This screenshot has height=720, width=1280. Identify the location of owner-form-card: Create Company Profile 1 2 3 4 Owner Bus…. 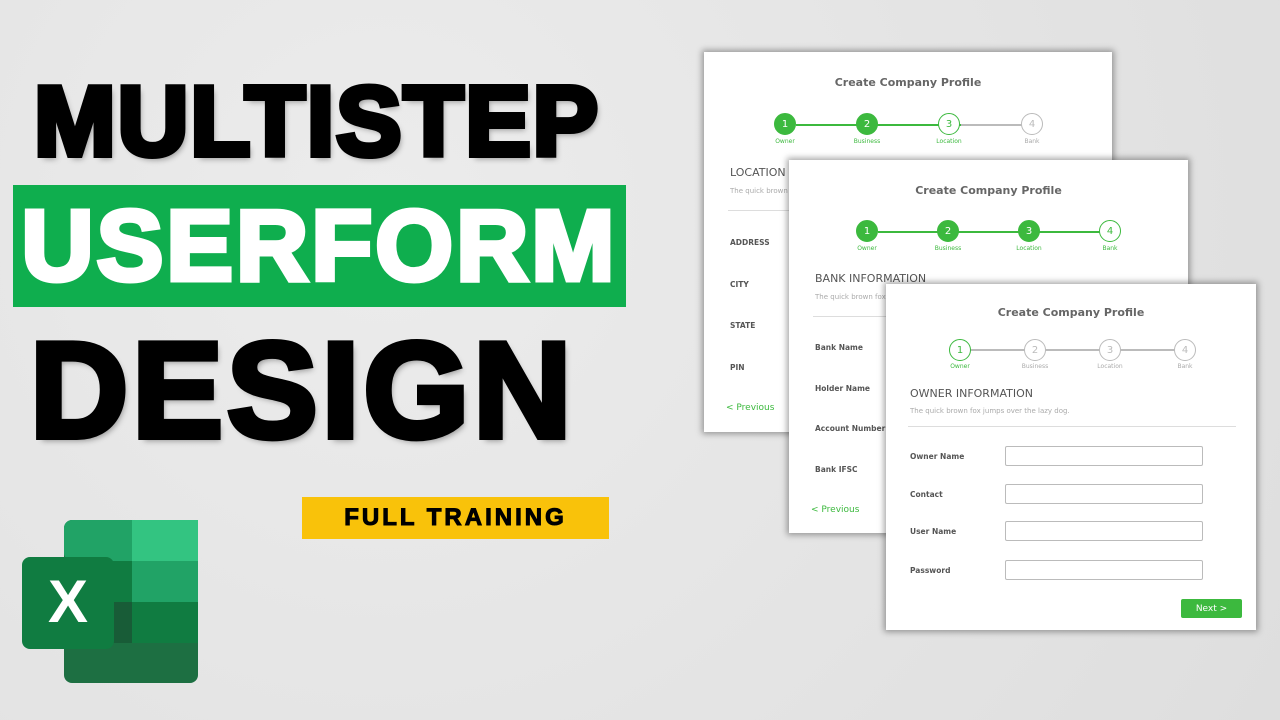
(1071, 457).